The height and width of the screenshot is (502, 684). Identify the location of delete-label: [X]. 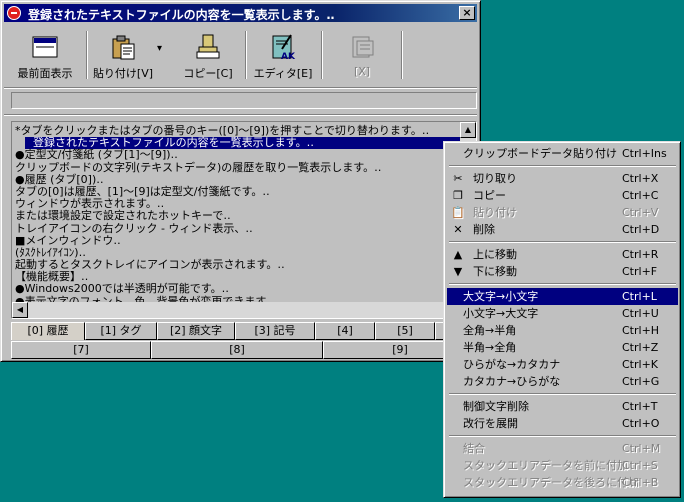
(362, 71).